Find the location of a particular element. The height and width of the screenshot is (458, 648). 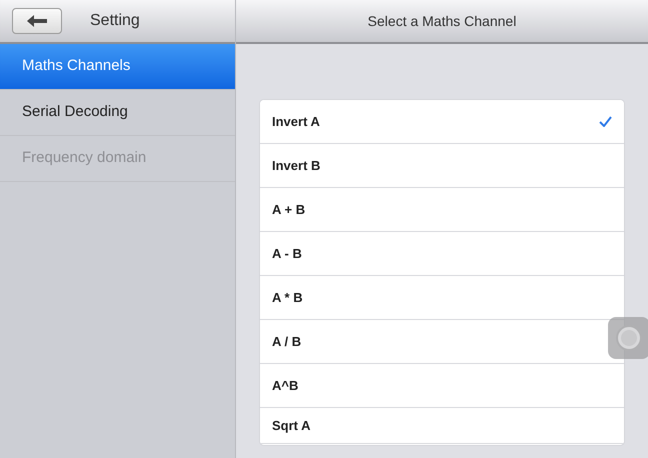

channel-label: Invert B is located at coordinates (296, 165).